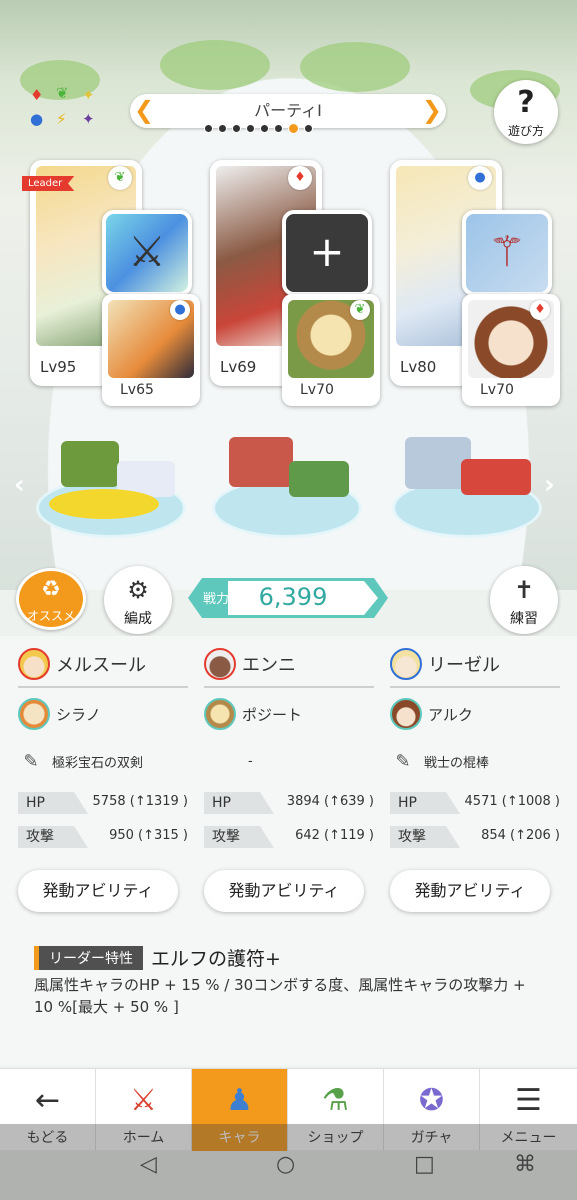  I want to click on ability-button-1: 発動アビリティ, so click(98, 891).